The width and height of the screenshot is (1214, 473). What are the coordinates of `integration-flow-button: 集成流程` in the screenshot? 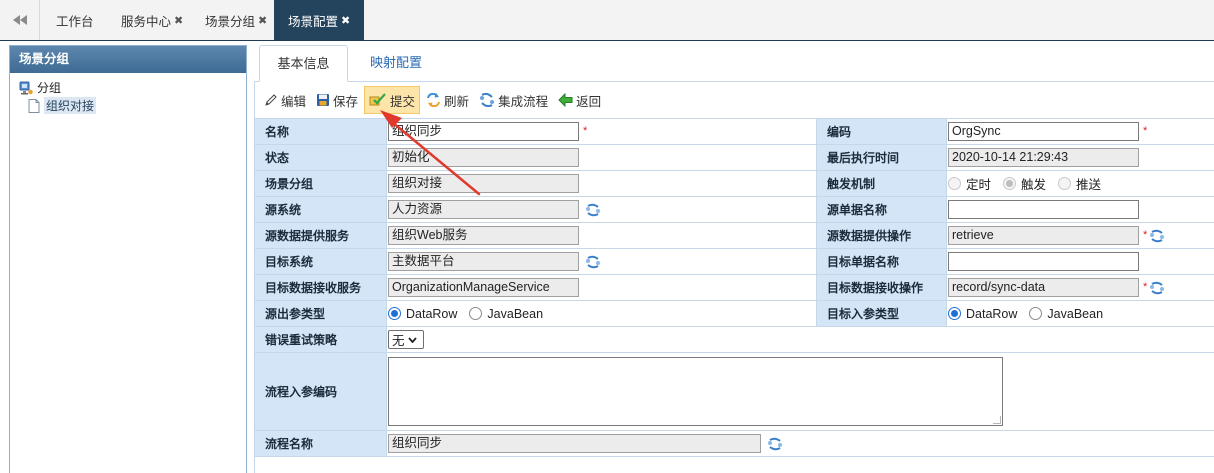 It's located at (513, 100).